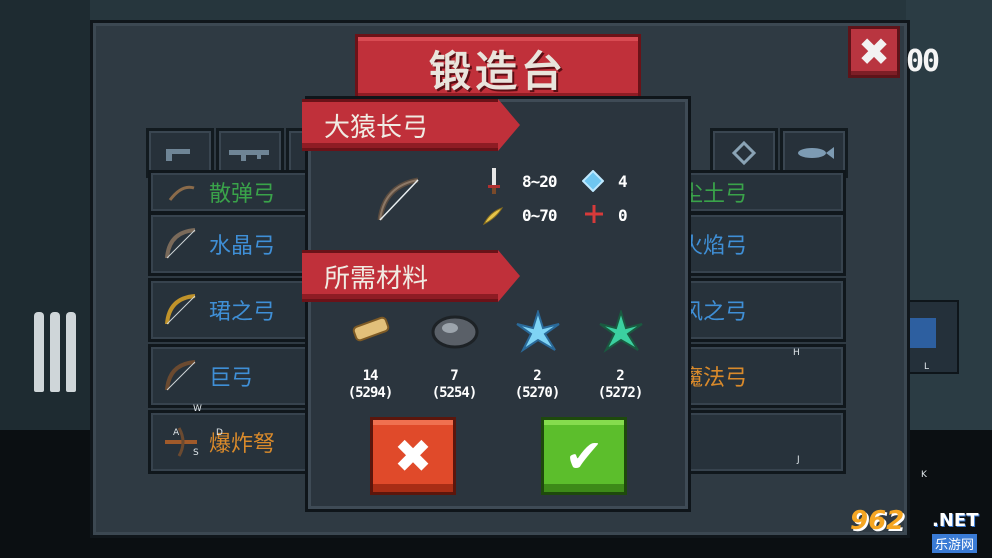  I want to click on material-have: (5254), so click(454, 393).